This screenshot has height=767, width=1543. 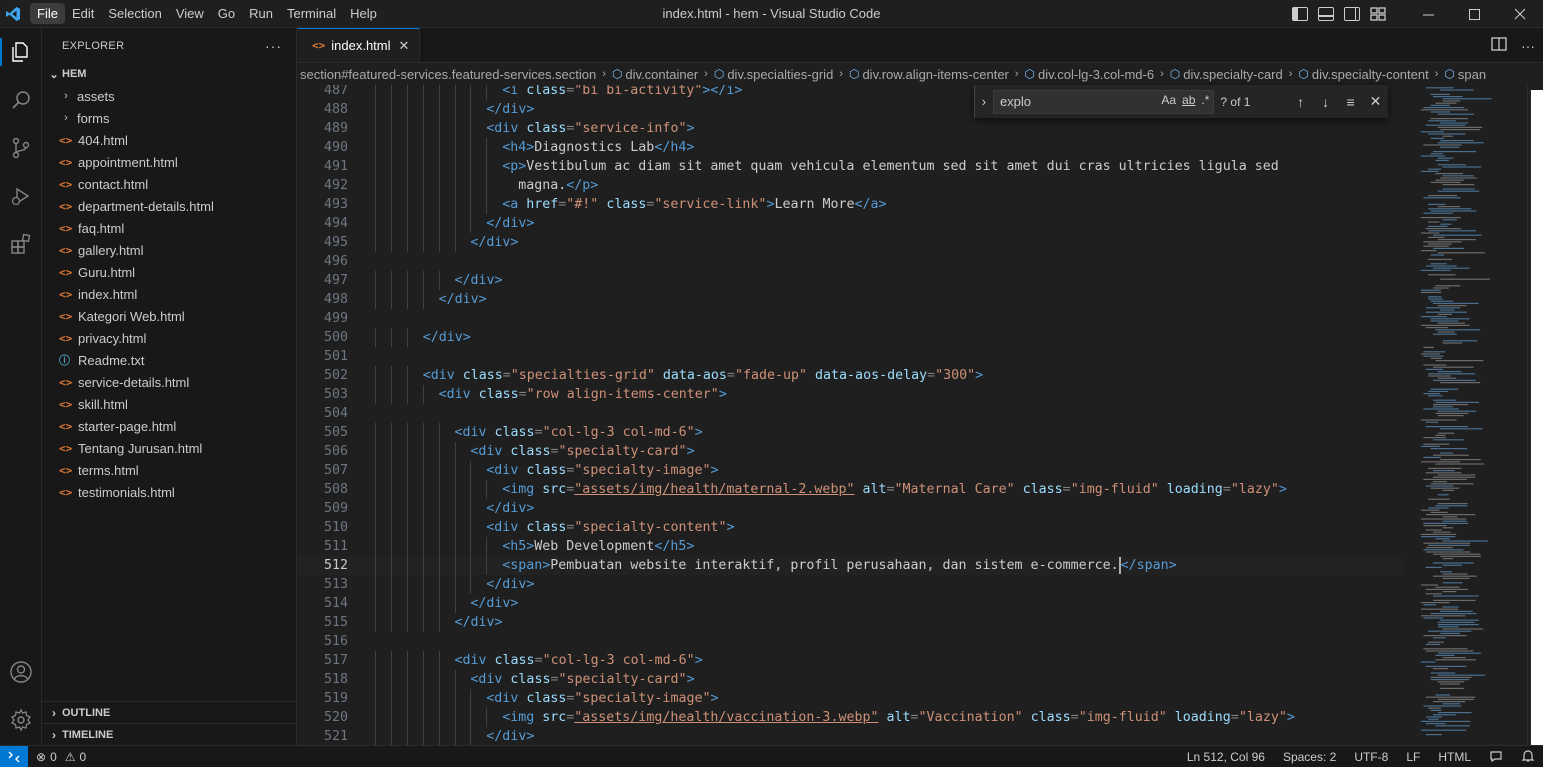 I want to click on close-tab-icon: ✕, so click(x=404, y=46).